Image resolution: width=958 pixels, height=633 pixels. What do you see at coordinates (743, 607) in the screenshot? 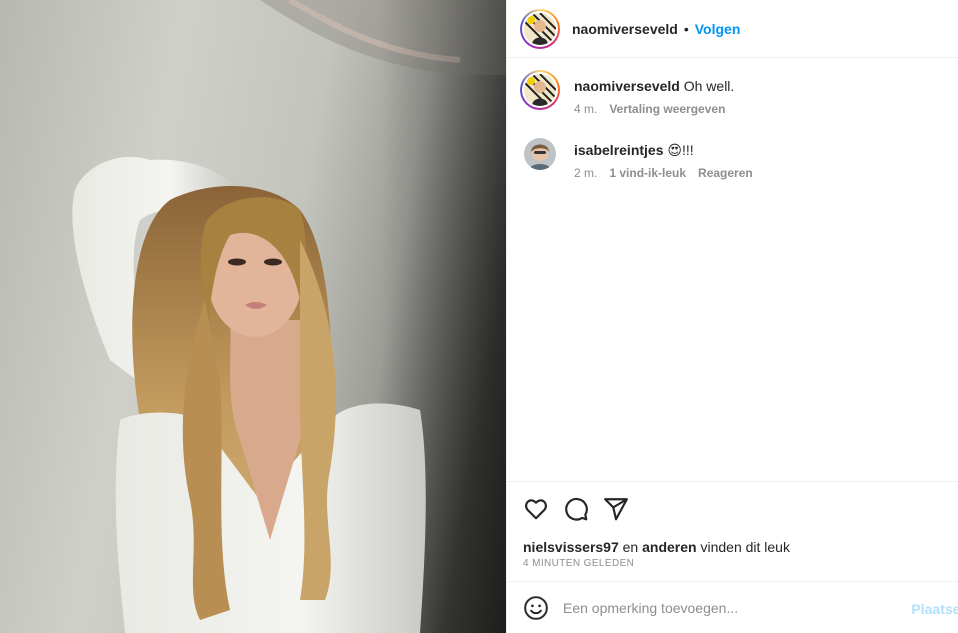
I see `comment-input` at bounding box center [743, 607].